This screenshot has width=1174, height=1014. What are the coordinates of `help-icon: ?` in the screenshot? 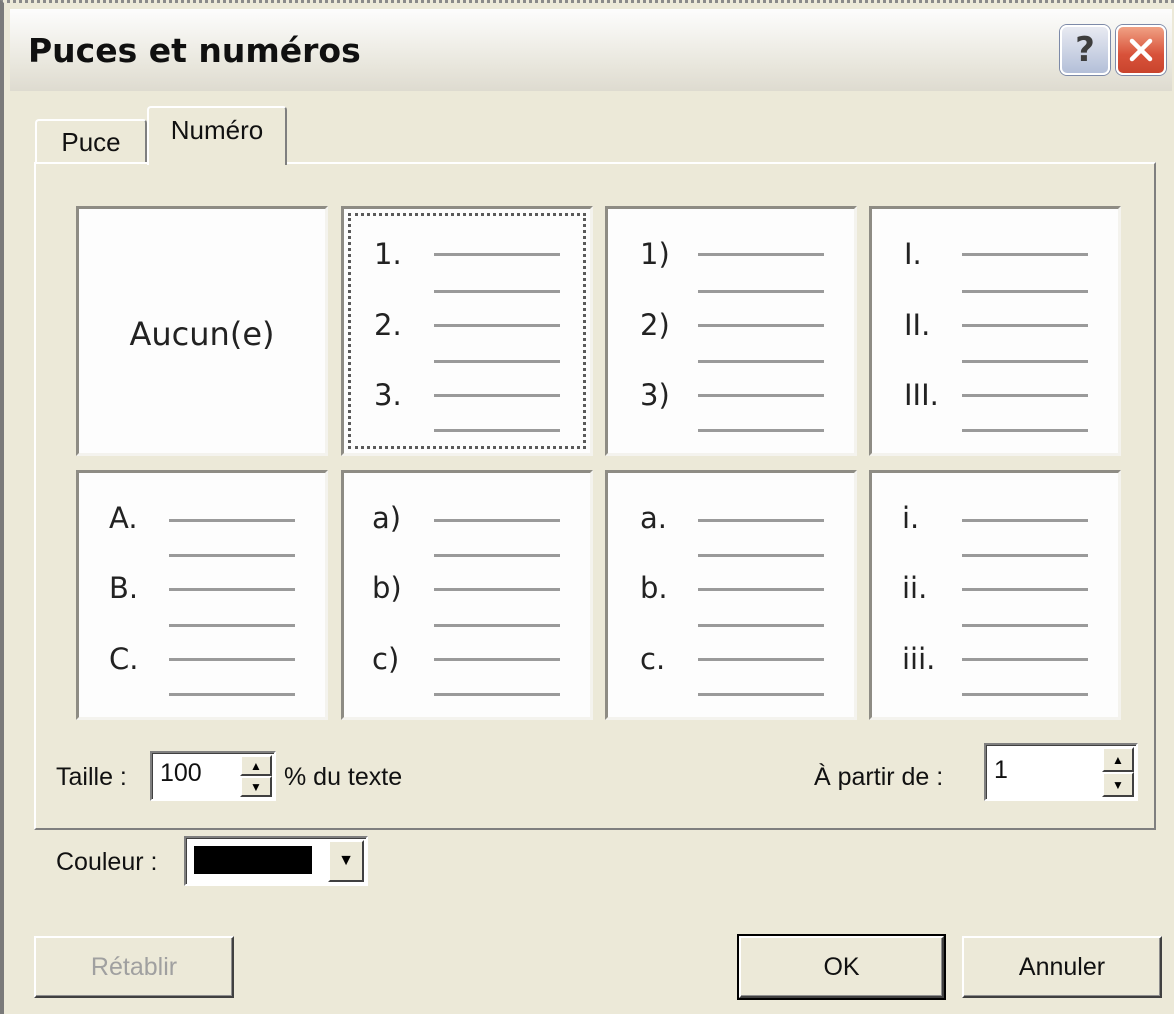 It's located at (1085, 50).